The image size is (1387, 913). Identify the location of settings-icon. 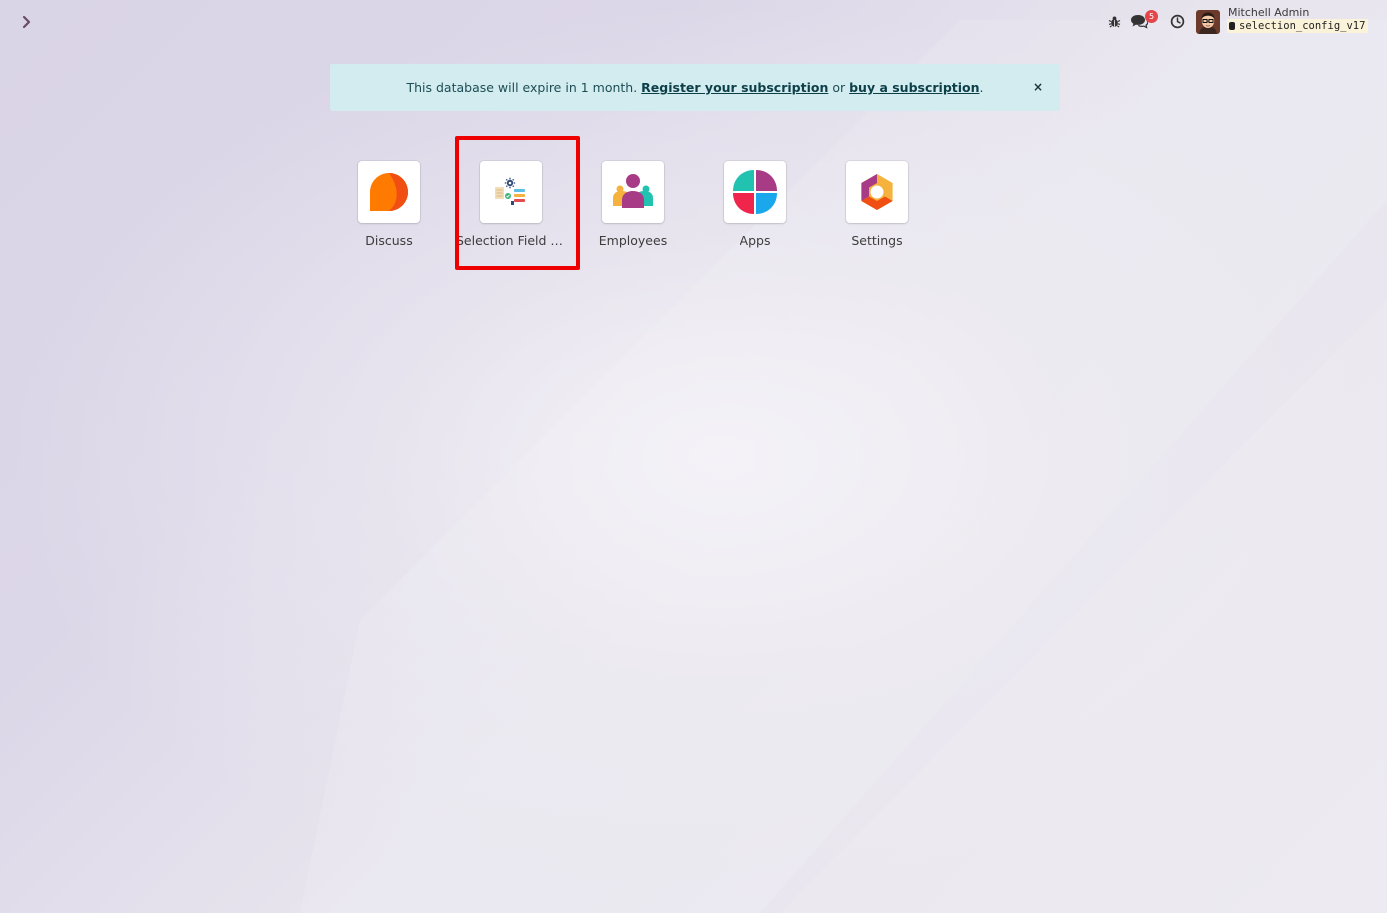
(877, 192).